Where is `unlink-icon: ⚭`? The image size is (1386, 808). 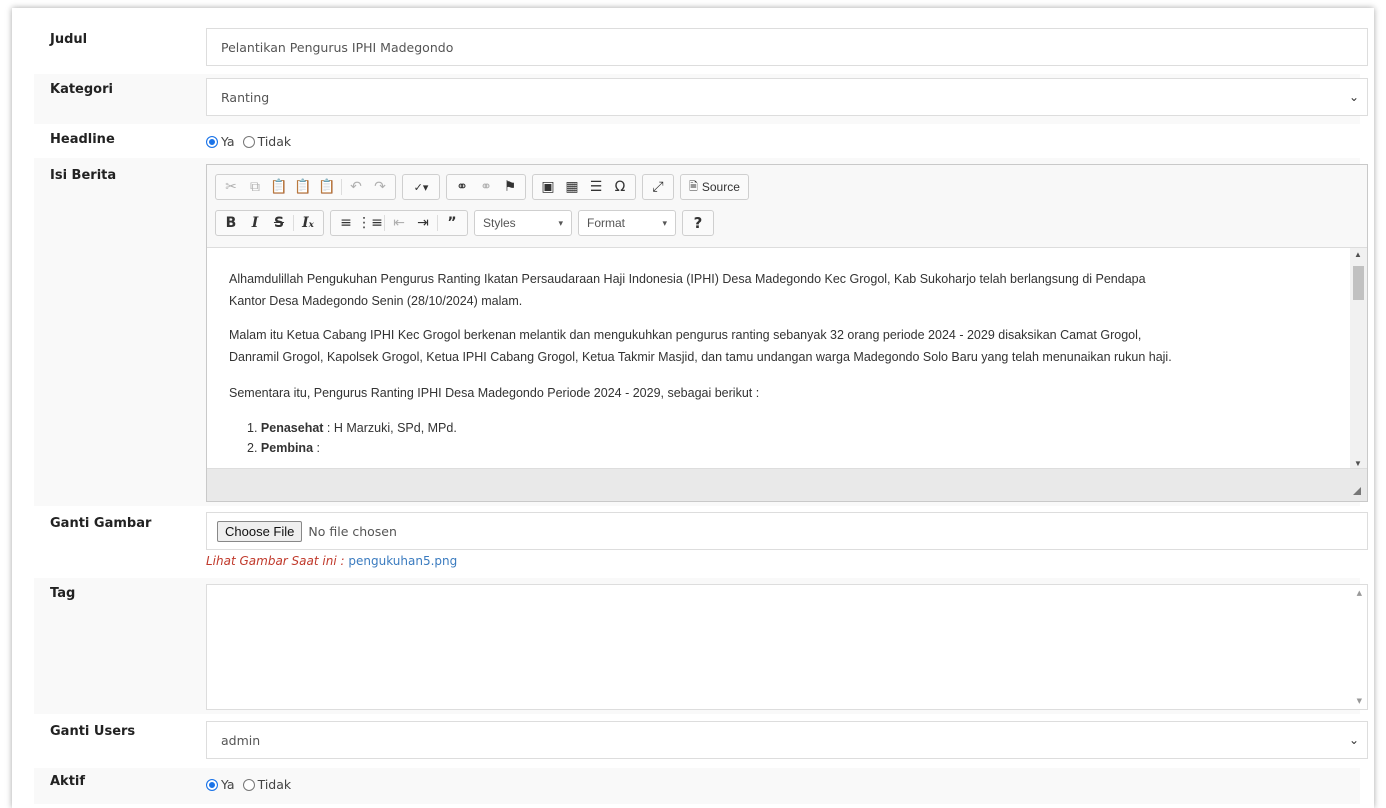 unlink-icon: ⚭ is located at coordinates (486, 187).